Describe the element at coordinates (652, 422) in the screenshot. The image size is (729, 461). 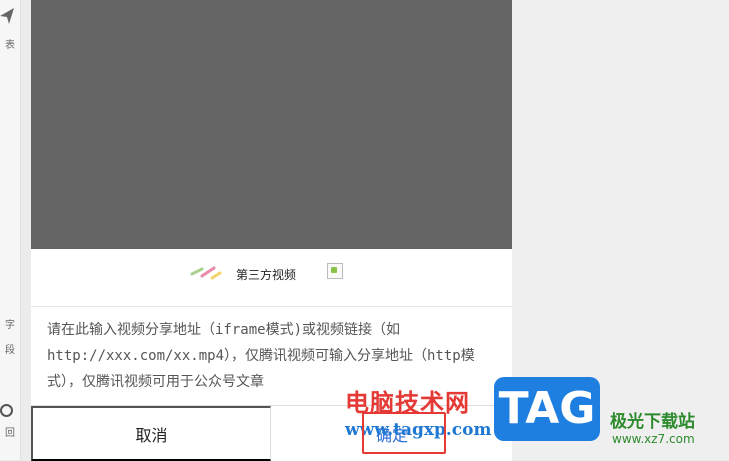
I see `watermark-second-site: 极光下载站` at that location.